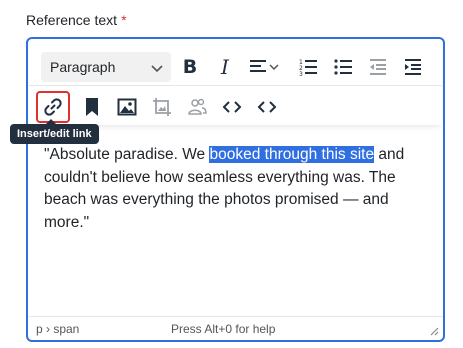 The width and height of the screenshot is (463, 348). I want to click on help-hint: Press Alt+0 for help, so click(223, 329).